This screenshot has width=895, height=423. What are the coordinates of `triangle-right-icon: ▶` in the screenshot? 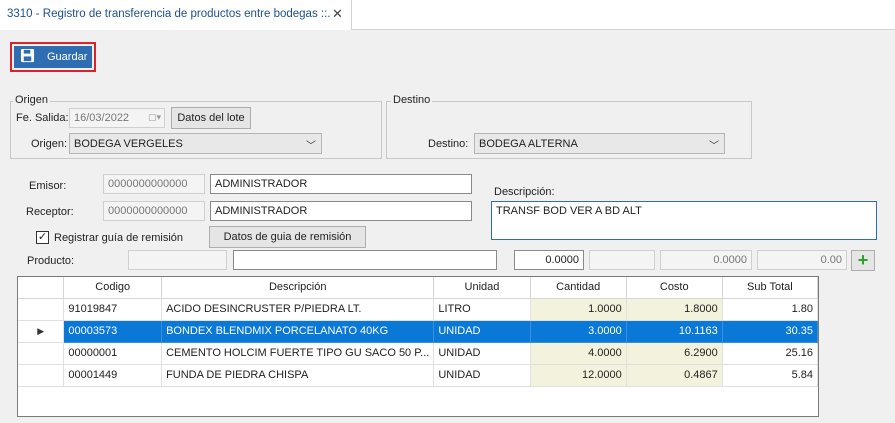 It's located at (41, 330).